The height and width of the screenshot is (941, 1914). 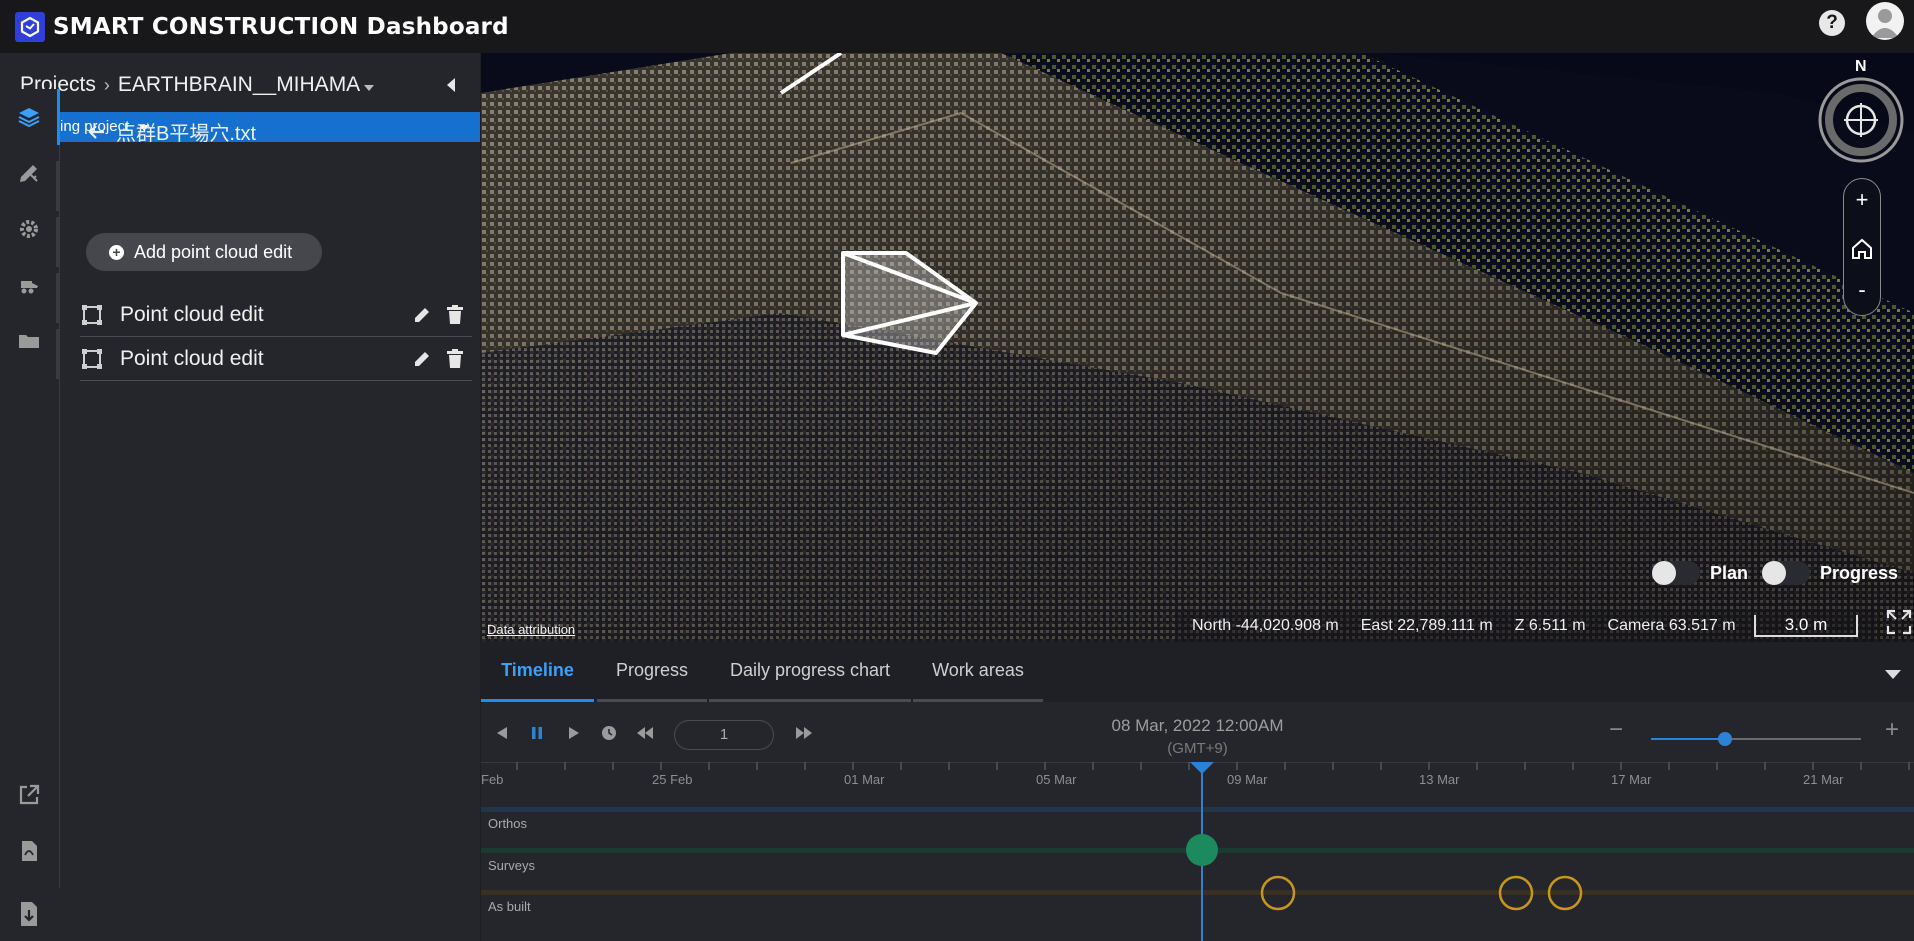 I want to click on slider-fill, so click(x=1688, y=739).